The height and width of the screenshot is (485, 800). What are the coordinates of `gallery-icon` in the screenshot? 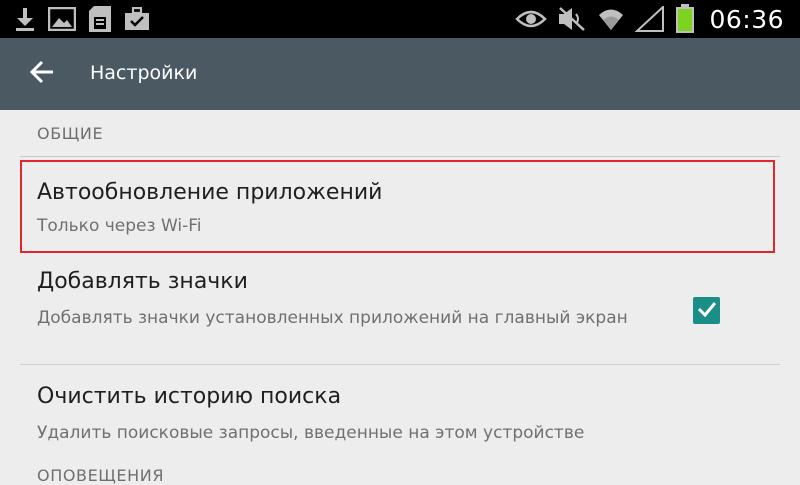 It's located at (62, 19).